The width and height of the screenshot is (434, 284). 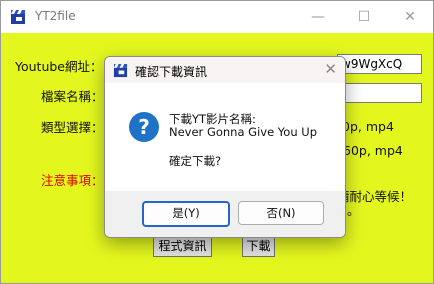 What do you see at coordinates (72, 180) in the screenshot?
I see `notes-label: 注意事項：` at bounding box center [72, 180].